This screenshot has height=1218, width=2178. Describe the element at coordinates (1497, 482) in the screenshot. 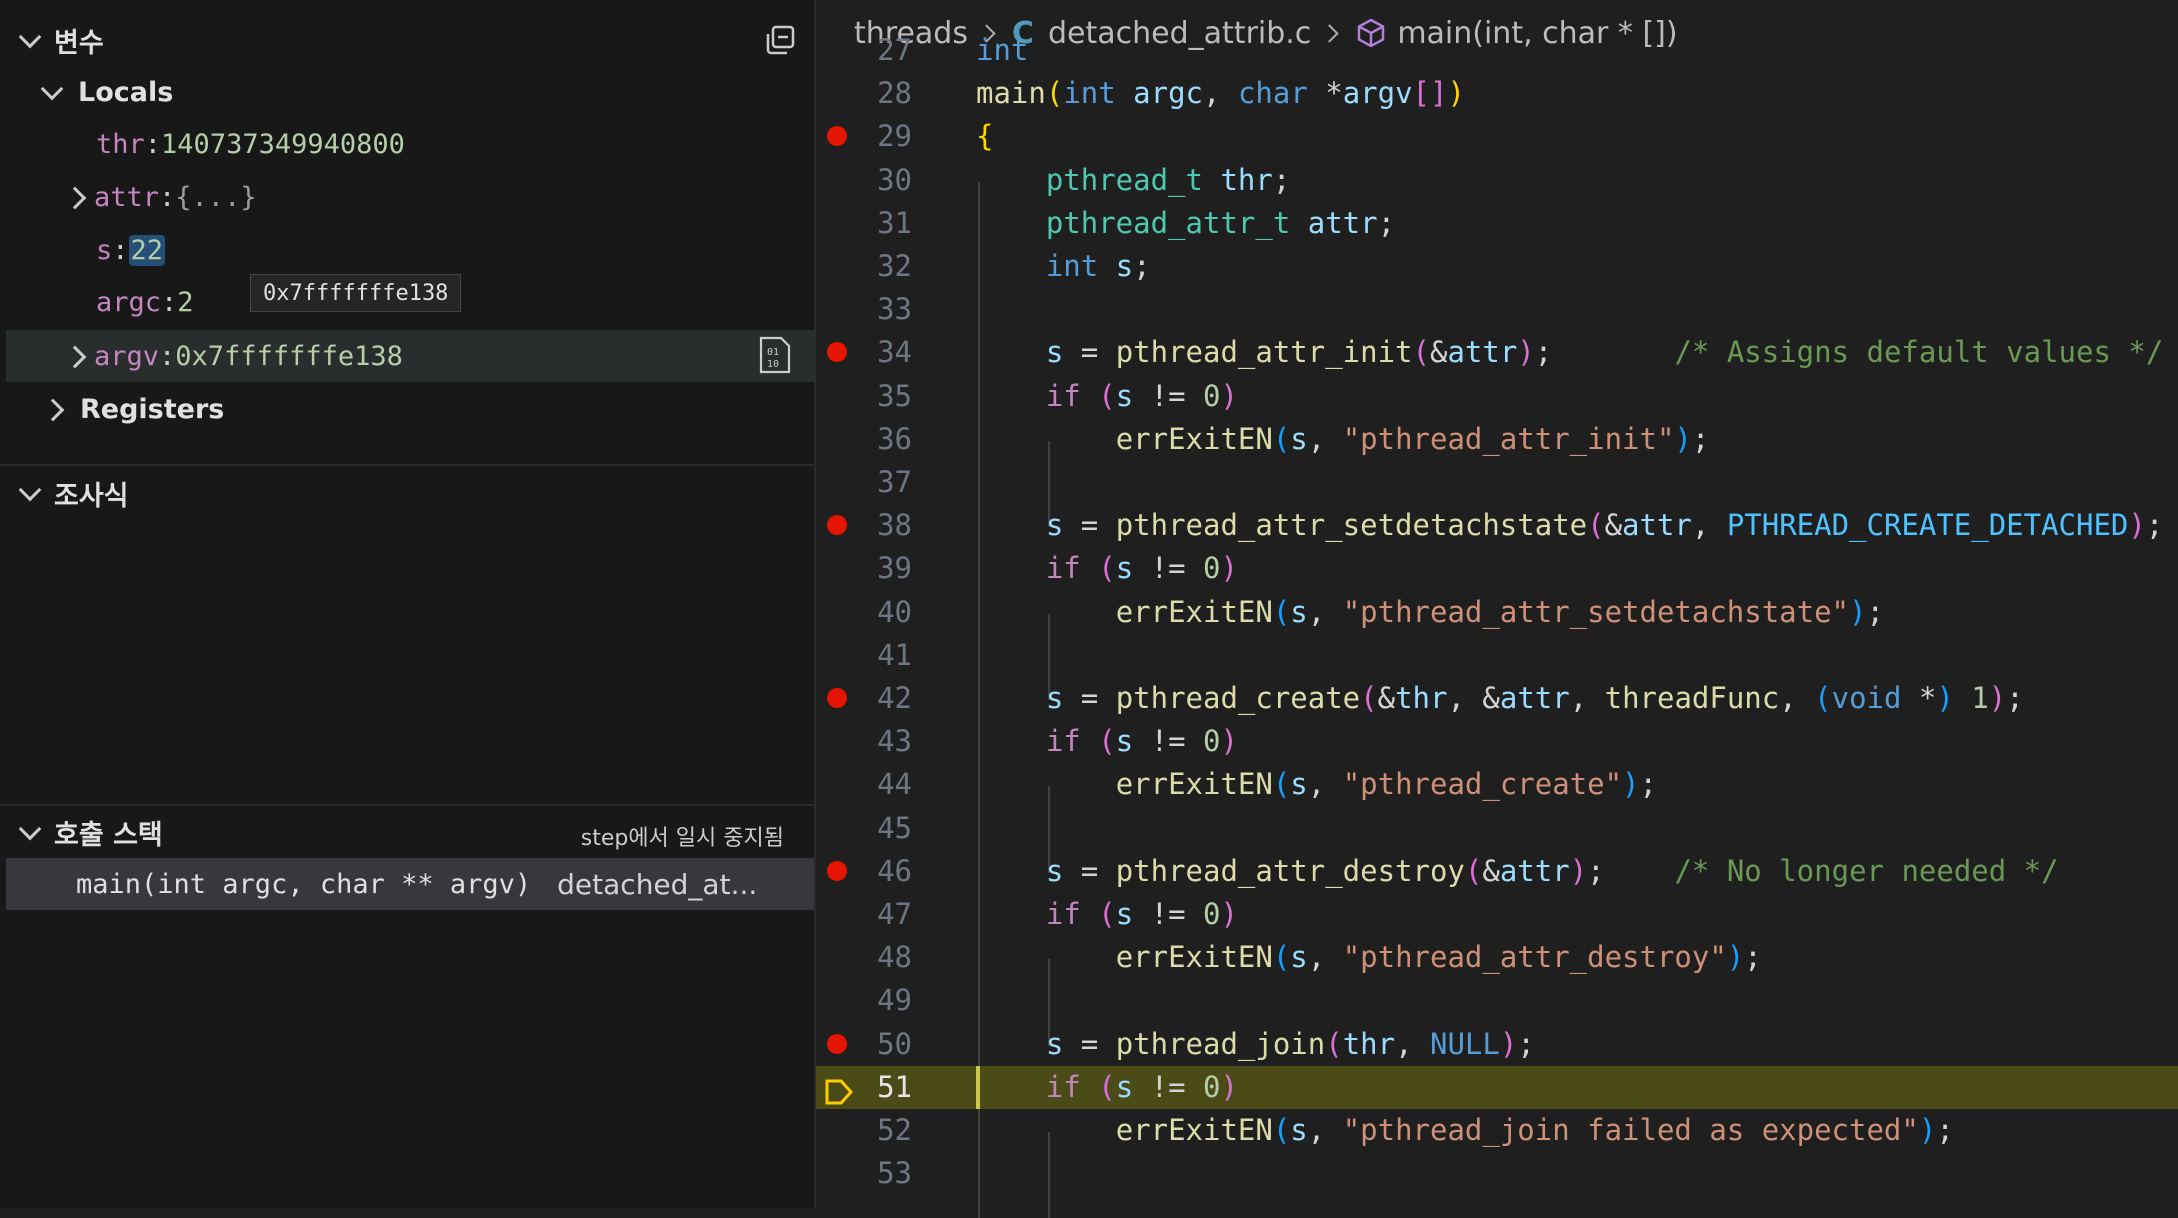

I see `code-line: 37` at that location.